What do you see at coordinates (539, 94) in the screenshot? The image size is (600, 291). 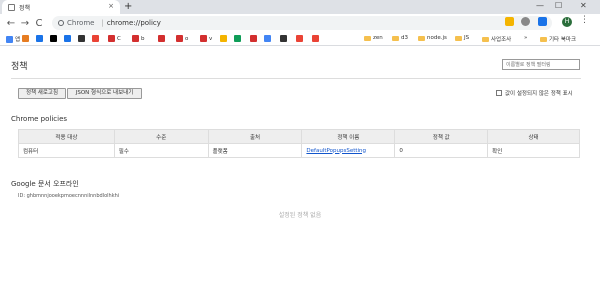 I see `show-unset-label: 값이 설정되지 않은 정책 표시` at bounding box center [539, 94].